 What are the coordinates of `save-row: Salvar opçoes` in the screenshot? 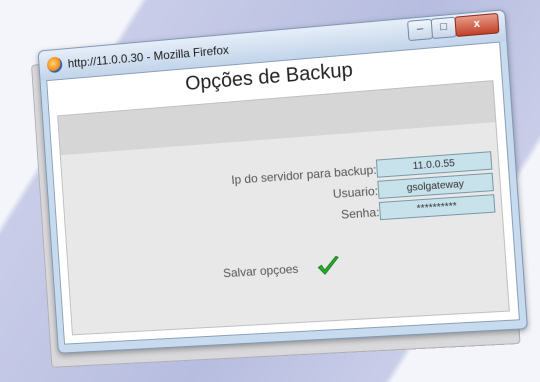 It's located at (288, 273).